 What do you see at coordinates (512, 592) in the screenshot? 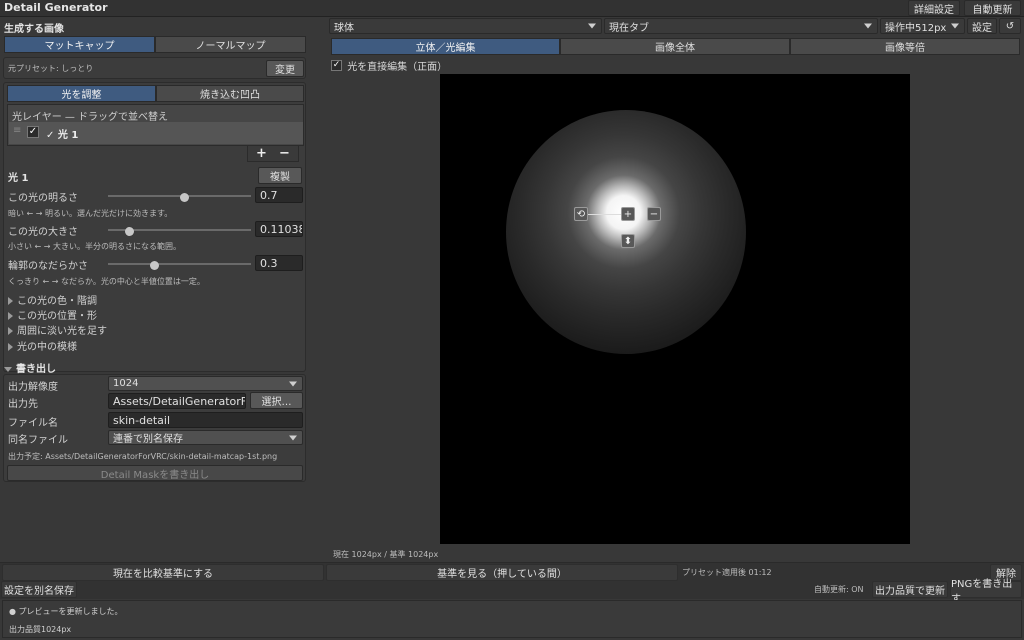
I see `action-bar: 設定を別名保存 自動更新: ON 出力品質で更新 PNGを書き出す` at bounding box center [512, 592].